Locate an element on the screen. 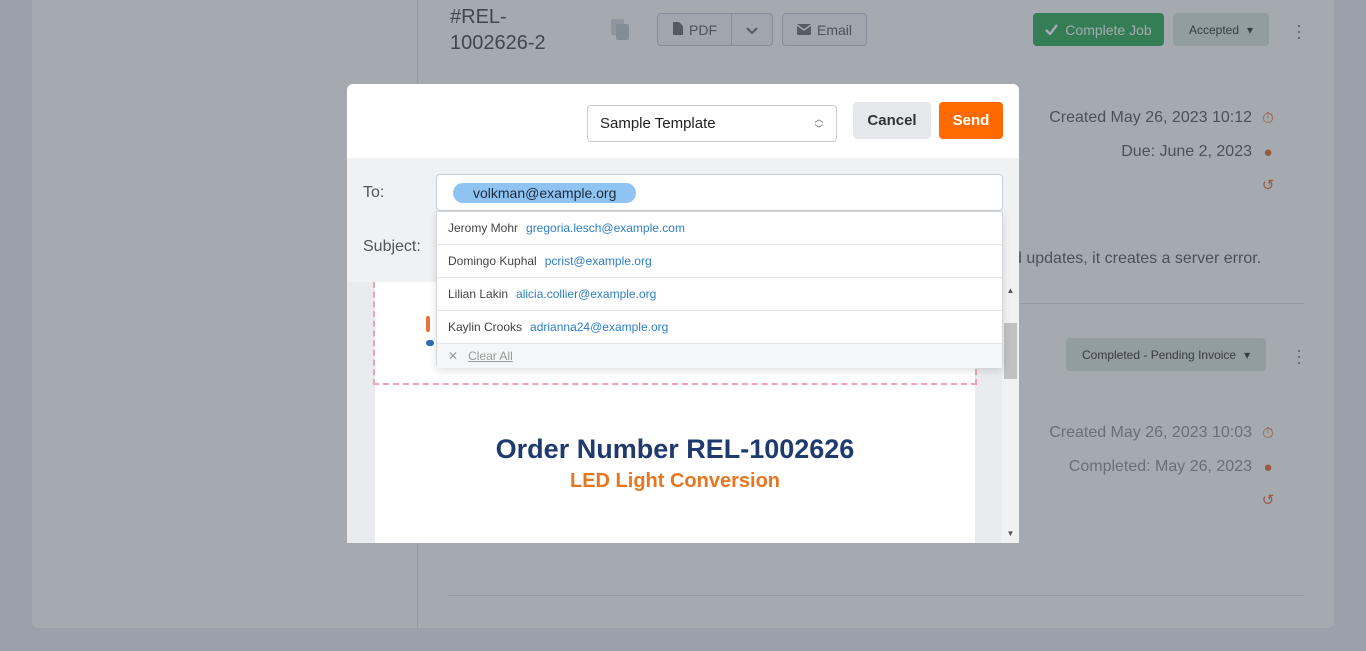 Image resolution: width=1366 pixels, height=651 pixels. scrollbar-thumb is located at coordinates (1010, 351).